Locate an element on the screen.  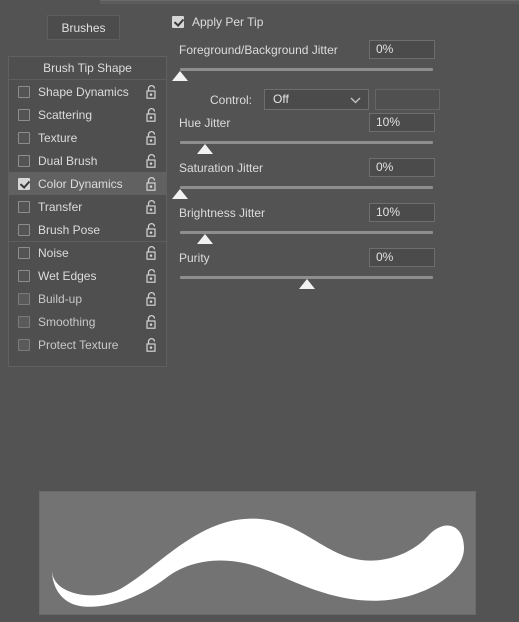
fg-bg-jitter-slider is located at coordinates (342, 74).